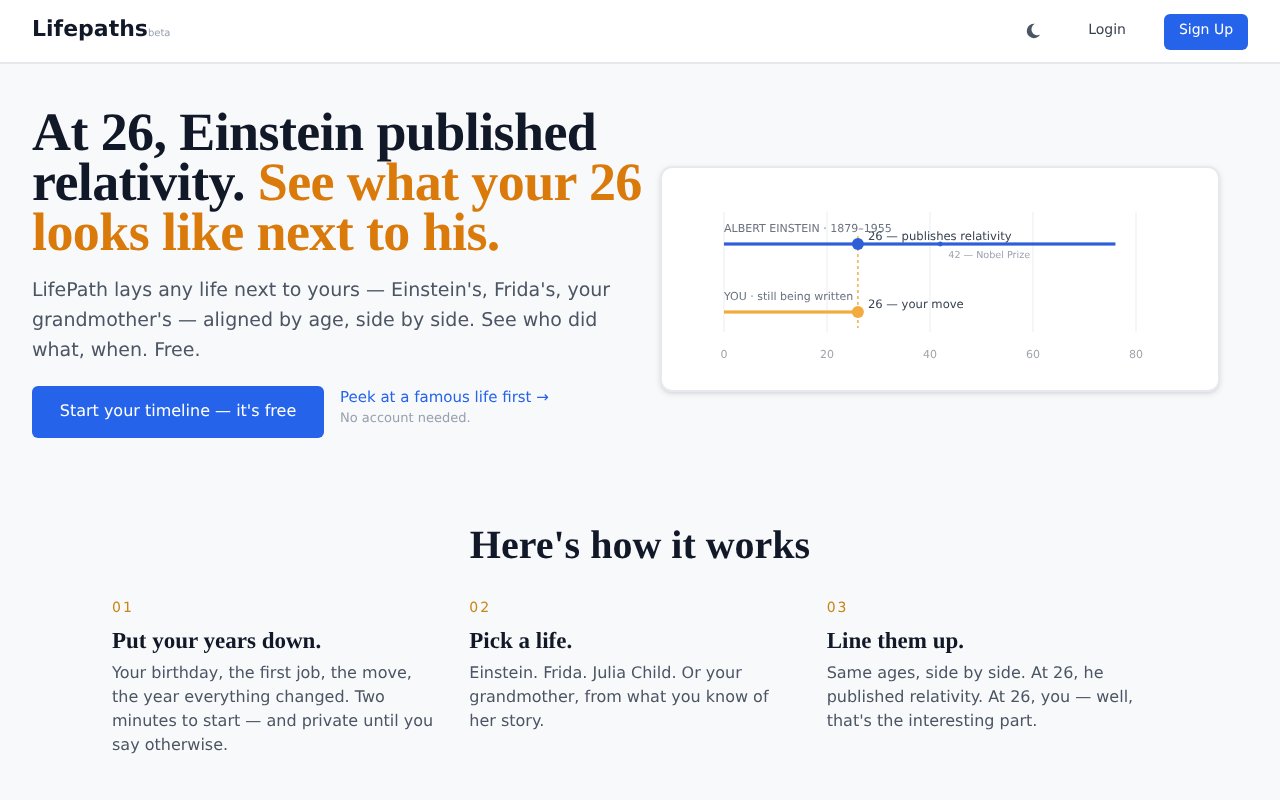  Describe the element at coordinates (1033, 31) in the screenshot. I see `moon-icon` at that location.